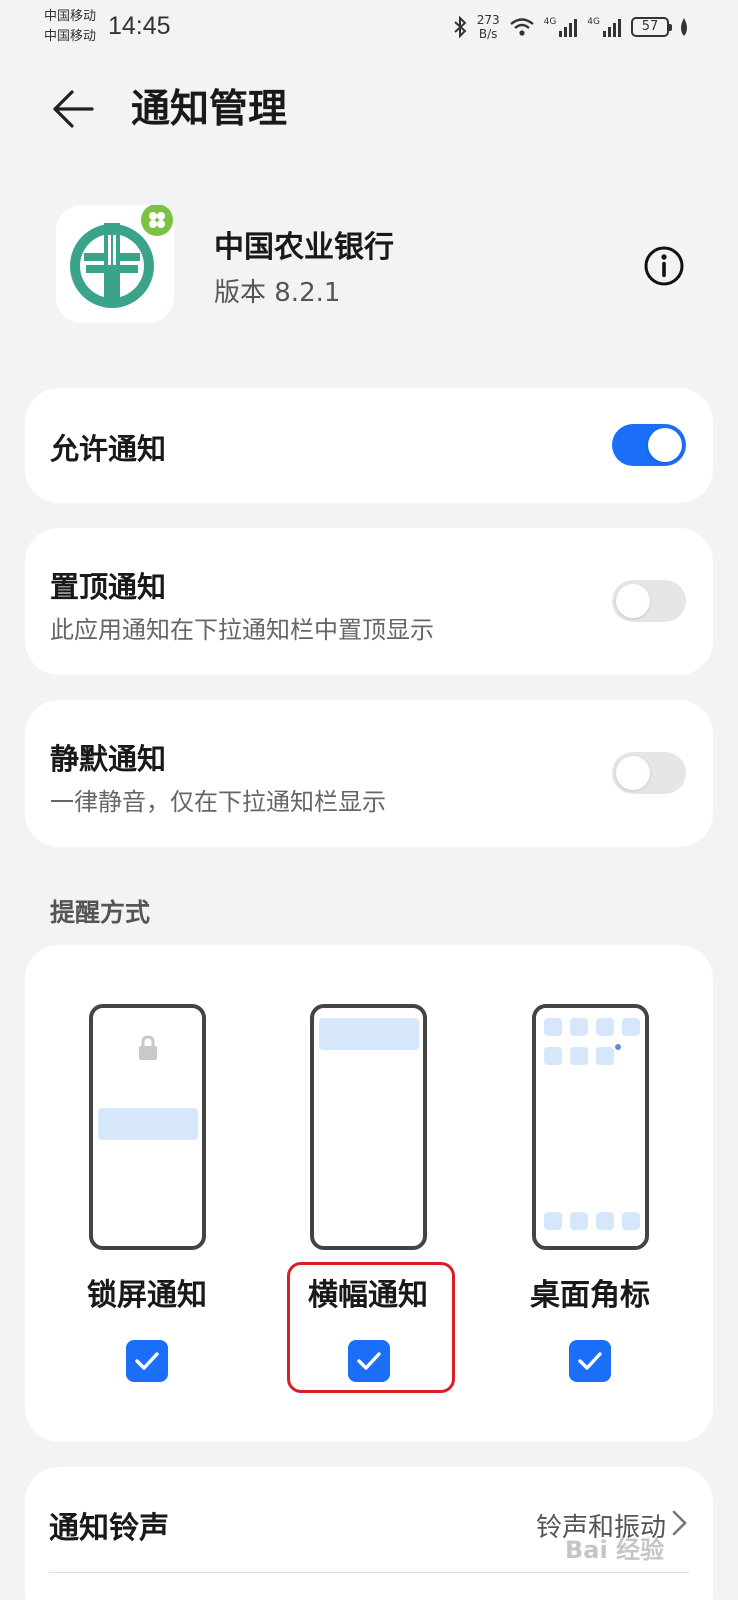 Image resolution: width=738 pixels, height=1600 pixels. Describe the element at coordinates (139, 26) in the screenshot. I see `status-time: 14:45` at that location.